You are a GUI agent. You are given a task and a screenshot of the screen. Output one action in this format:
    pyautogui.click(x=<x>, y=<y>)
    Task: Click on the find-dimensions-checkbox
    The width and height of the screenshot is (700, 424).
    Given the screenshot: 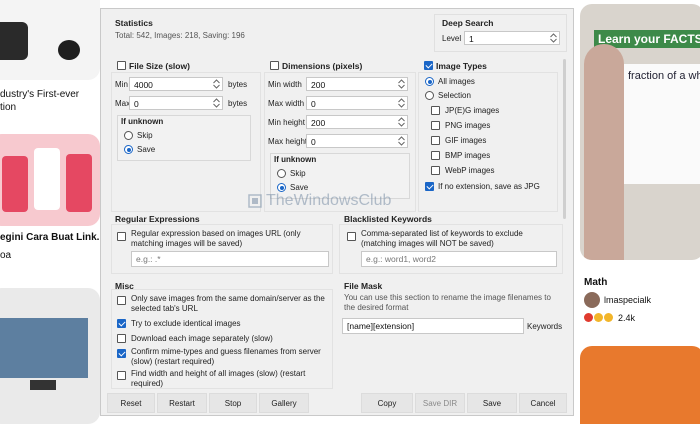 What is the action you would take?
    pyautogui.click(x=121, y=375)
    